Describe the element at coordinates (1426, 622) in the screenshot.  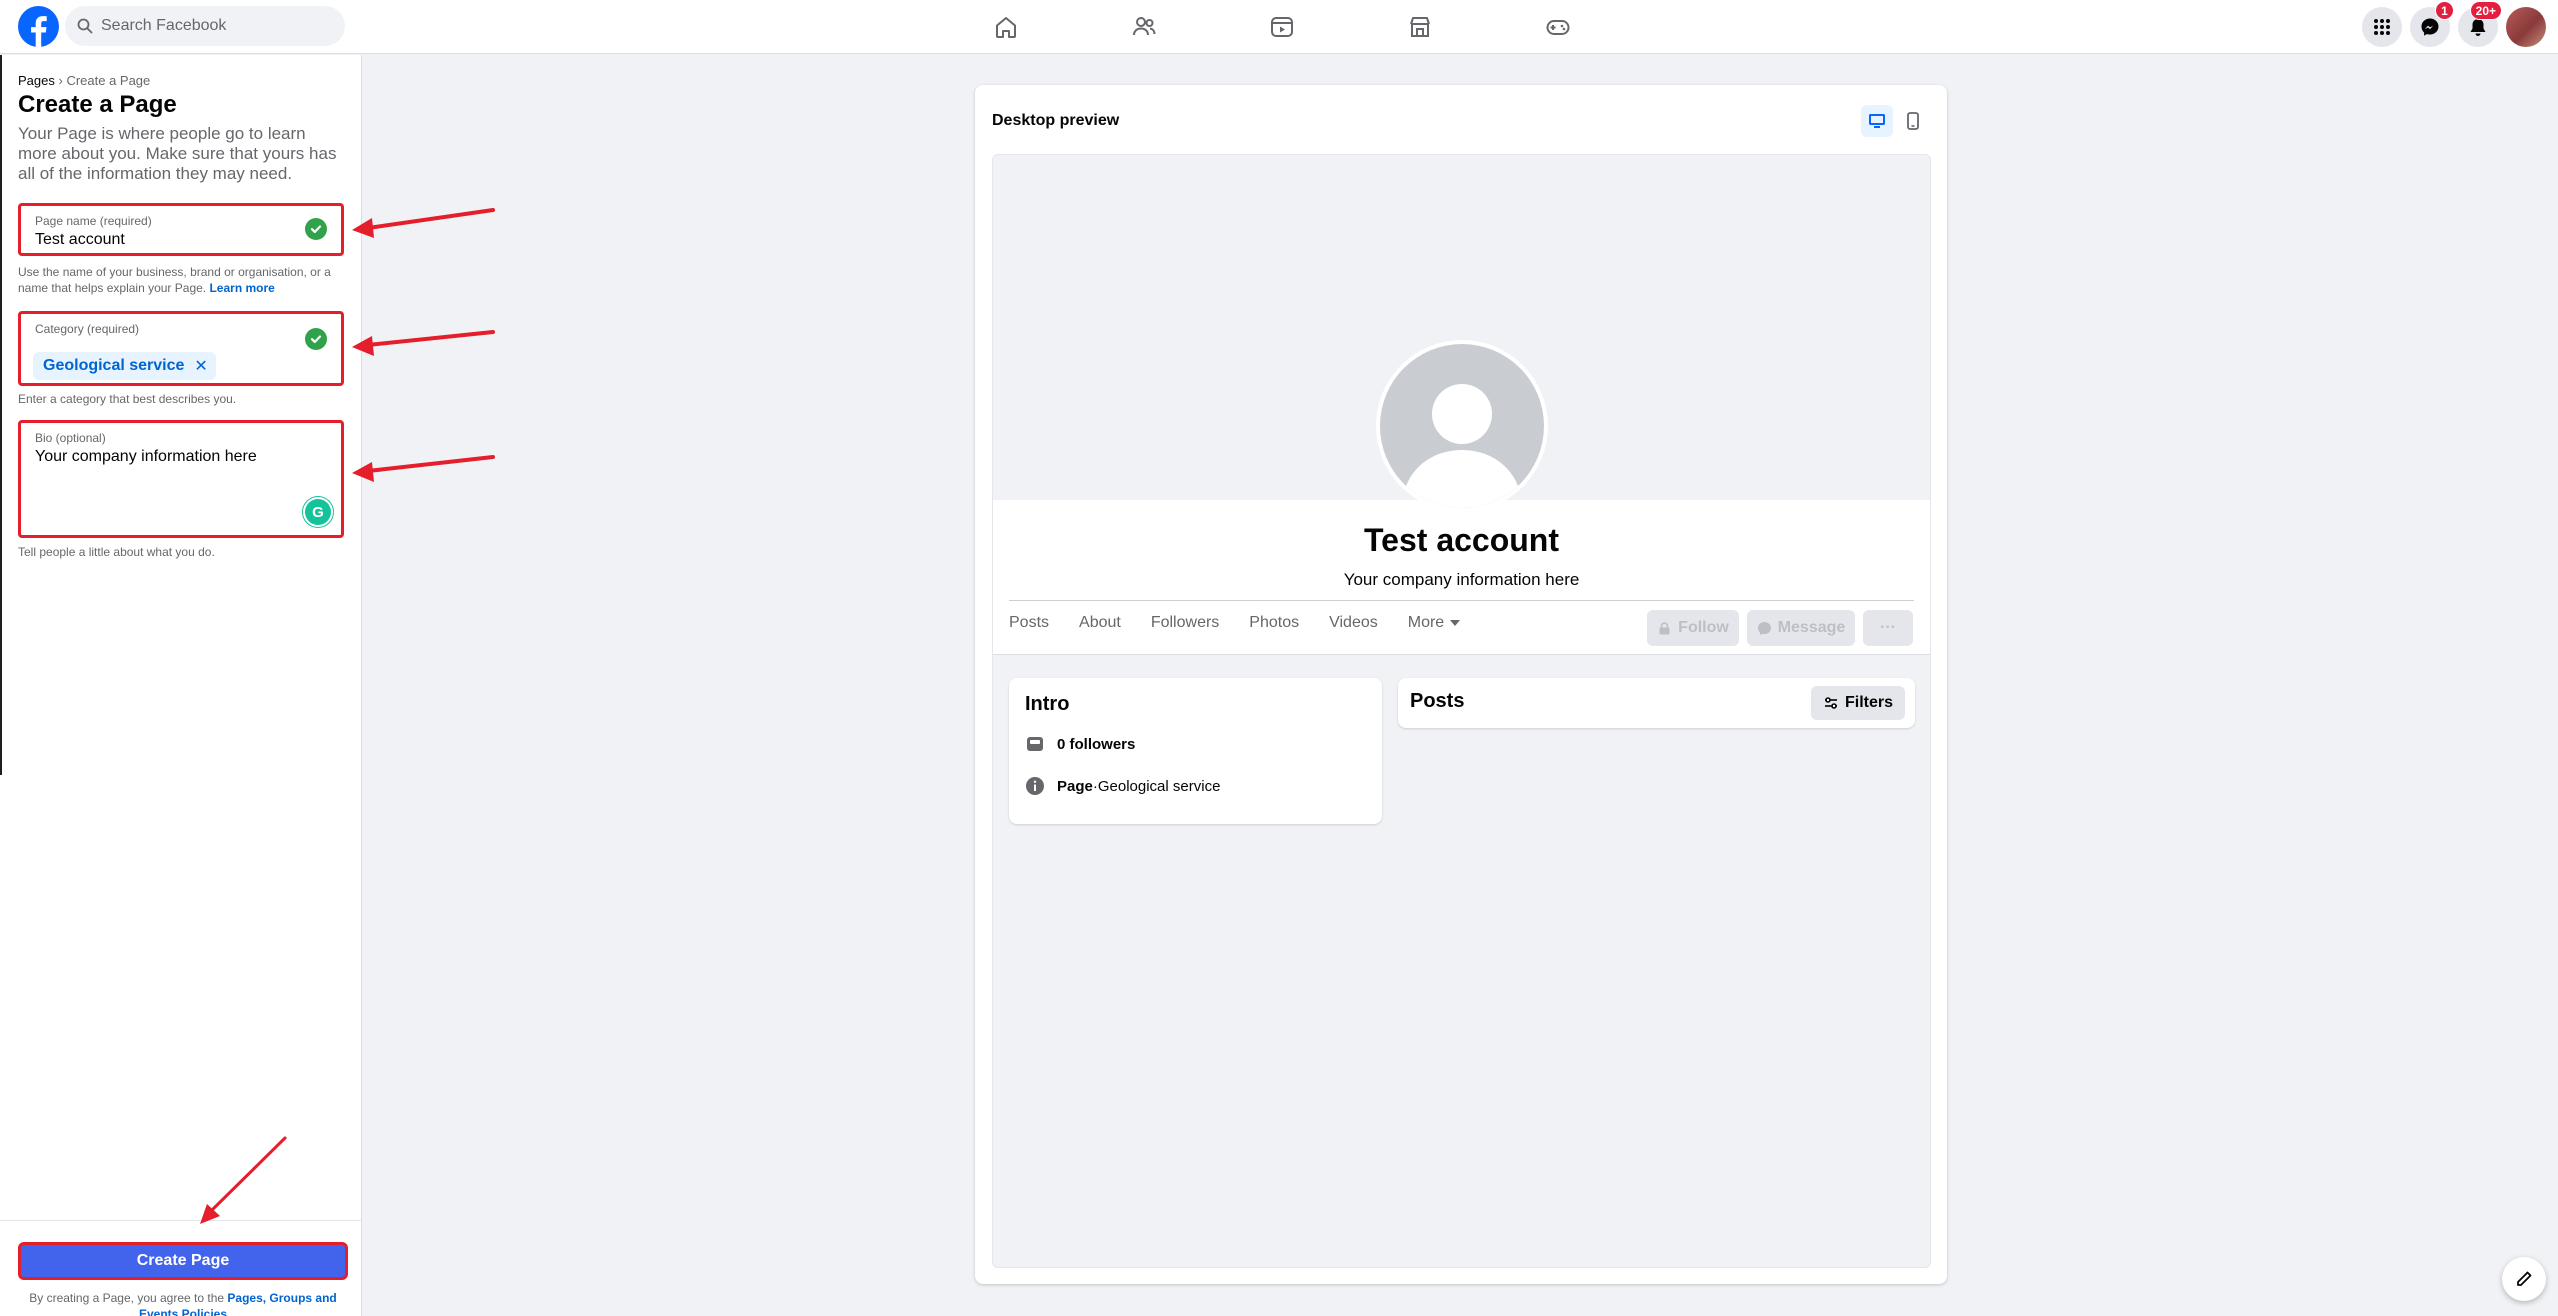
I see `tab-more-label: More` at that location.